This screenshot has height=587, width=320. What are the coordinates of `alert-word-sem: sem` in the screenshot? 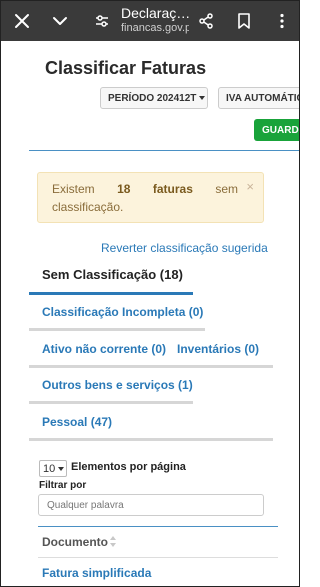 It's located at (226, 189).